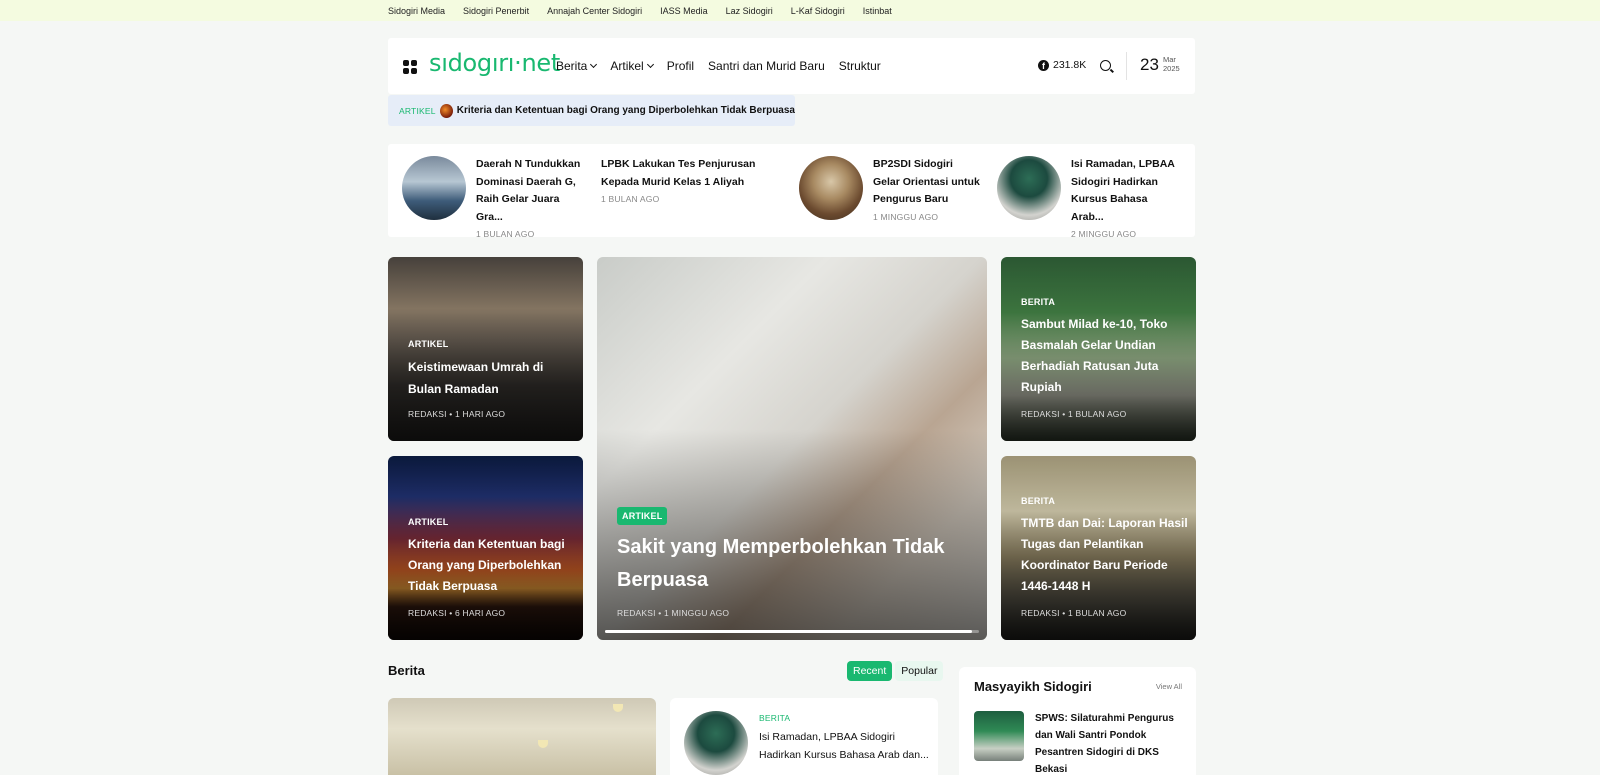  Describe the element at coordinates (1104, 234) in the screenshot. I see `post-time: 2 MINGGU AGO` at that location.